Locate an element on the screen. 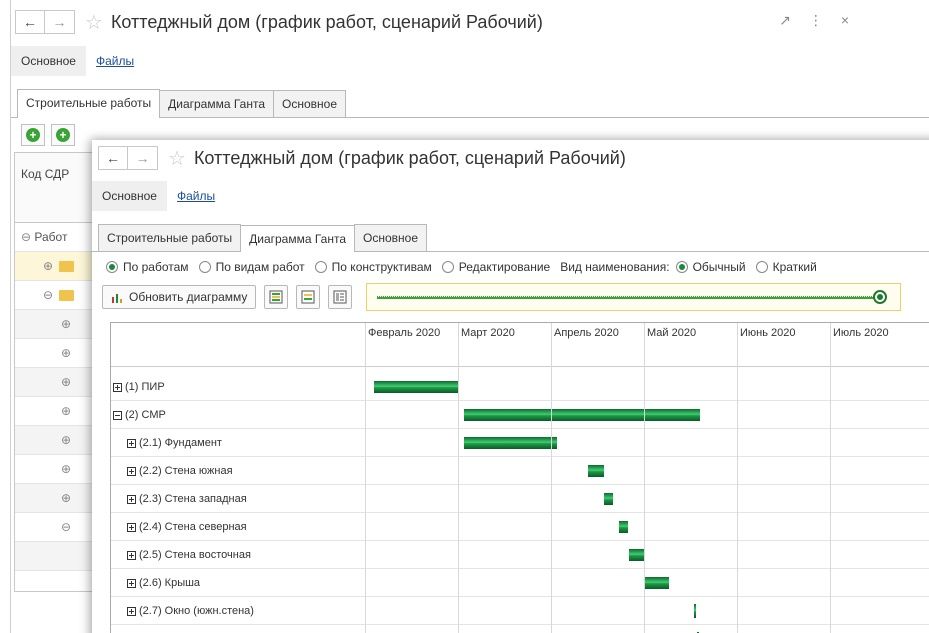  front-section-main: Основное is located at coordinates (129, 196).